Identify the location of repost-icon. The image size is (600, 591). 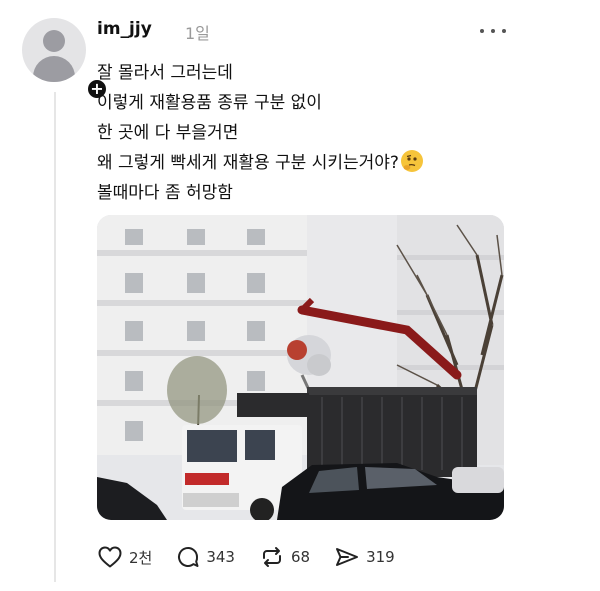
(271, 557).